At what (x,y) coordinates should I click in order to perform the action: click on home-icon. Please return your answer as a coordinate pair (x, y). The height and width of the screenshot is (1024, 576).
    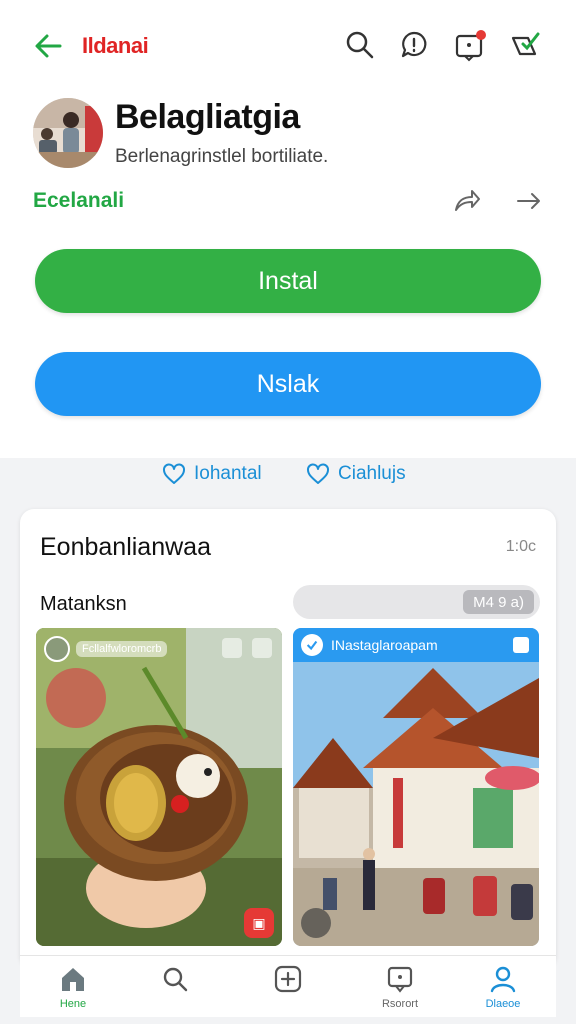
    Looking at the image, I should click on (73, 979).